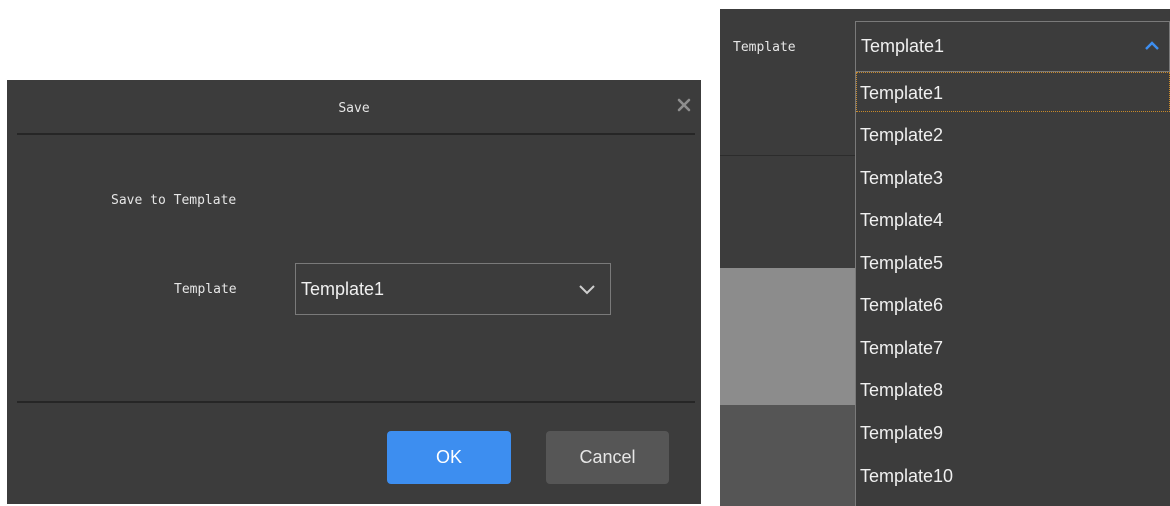  Describe the element at coordinates (174, 200) in the screenshot. I see `save-to-template-label: Save to Template` at that location.